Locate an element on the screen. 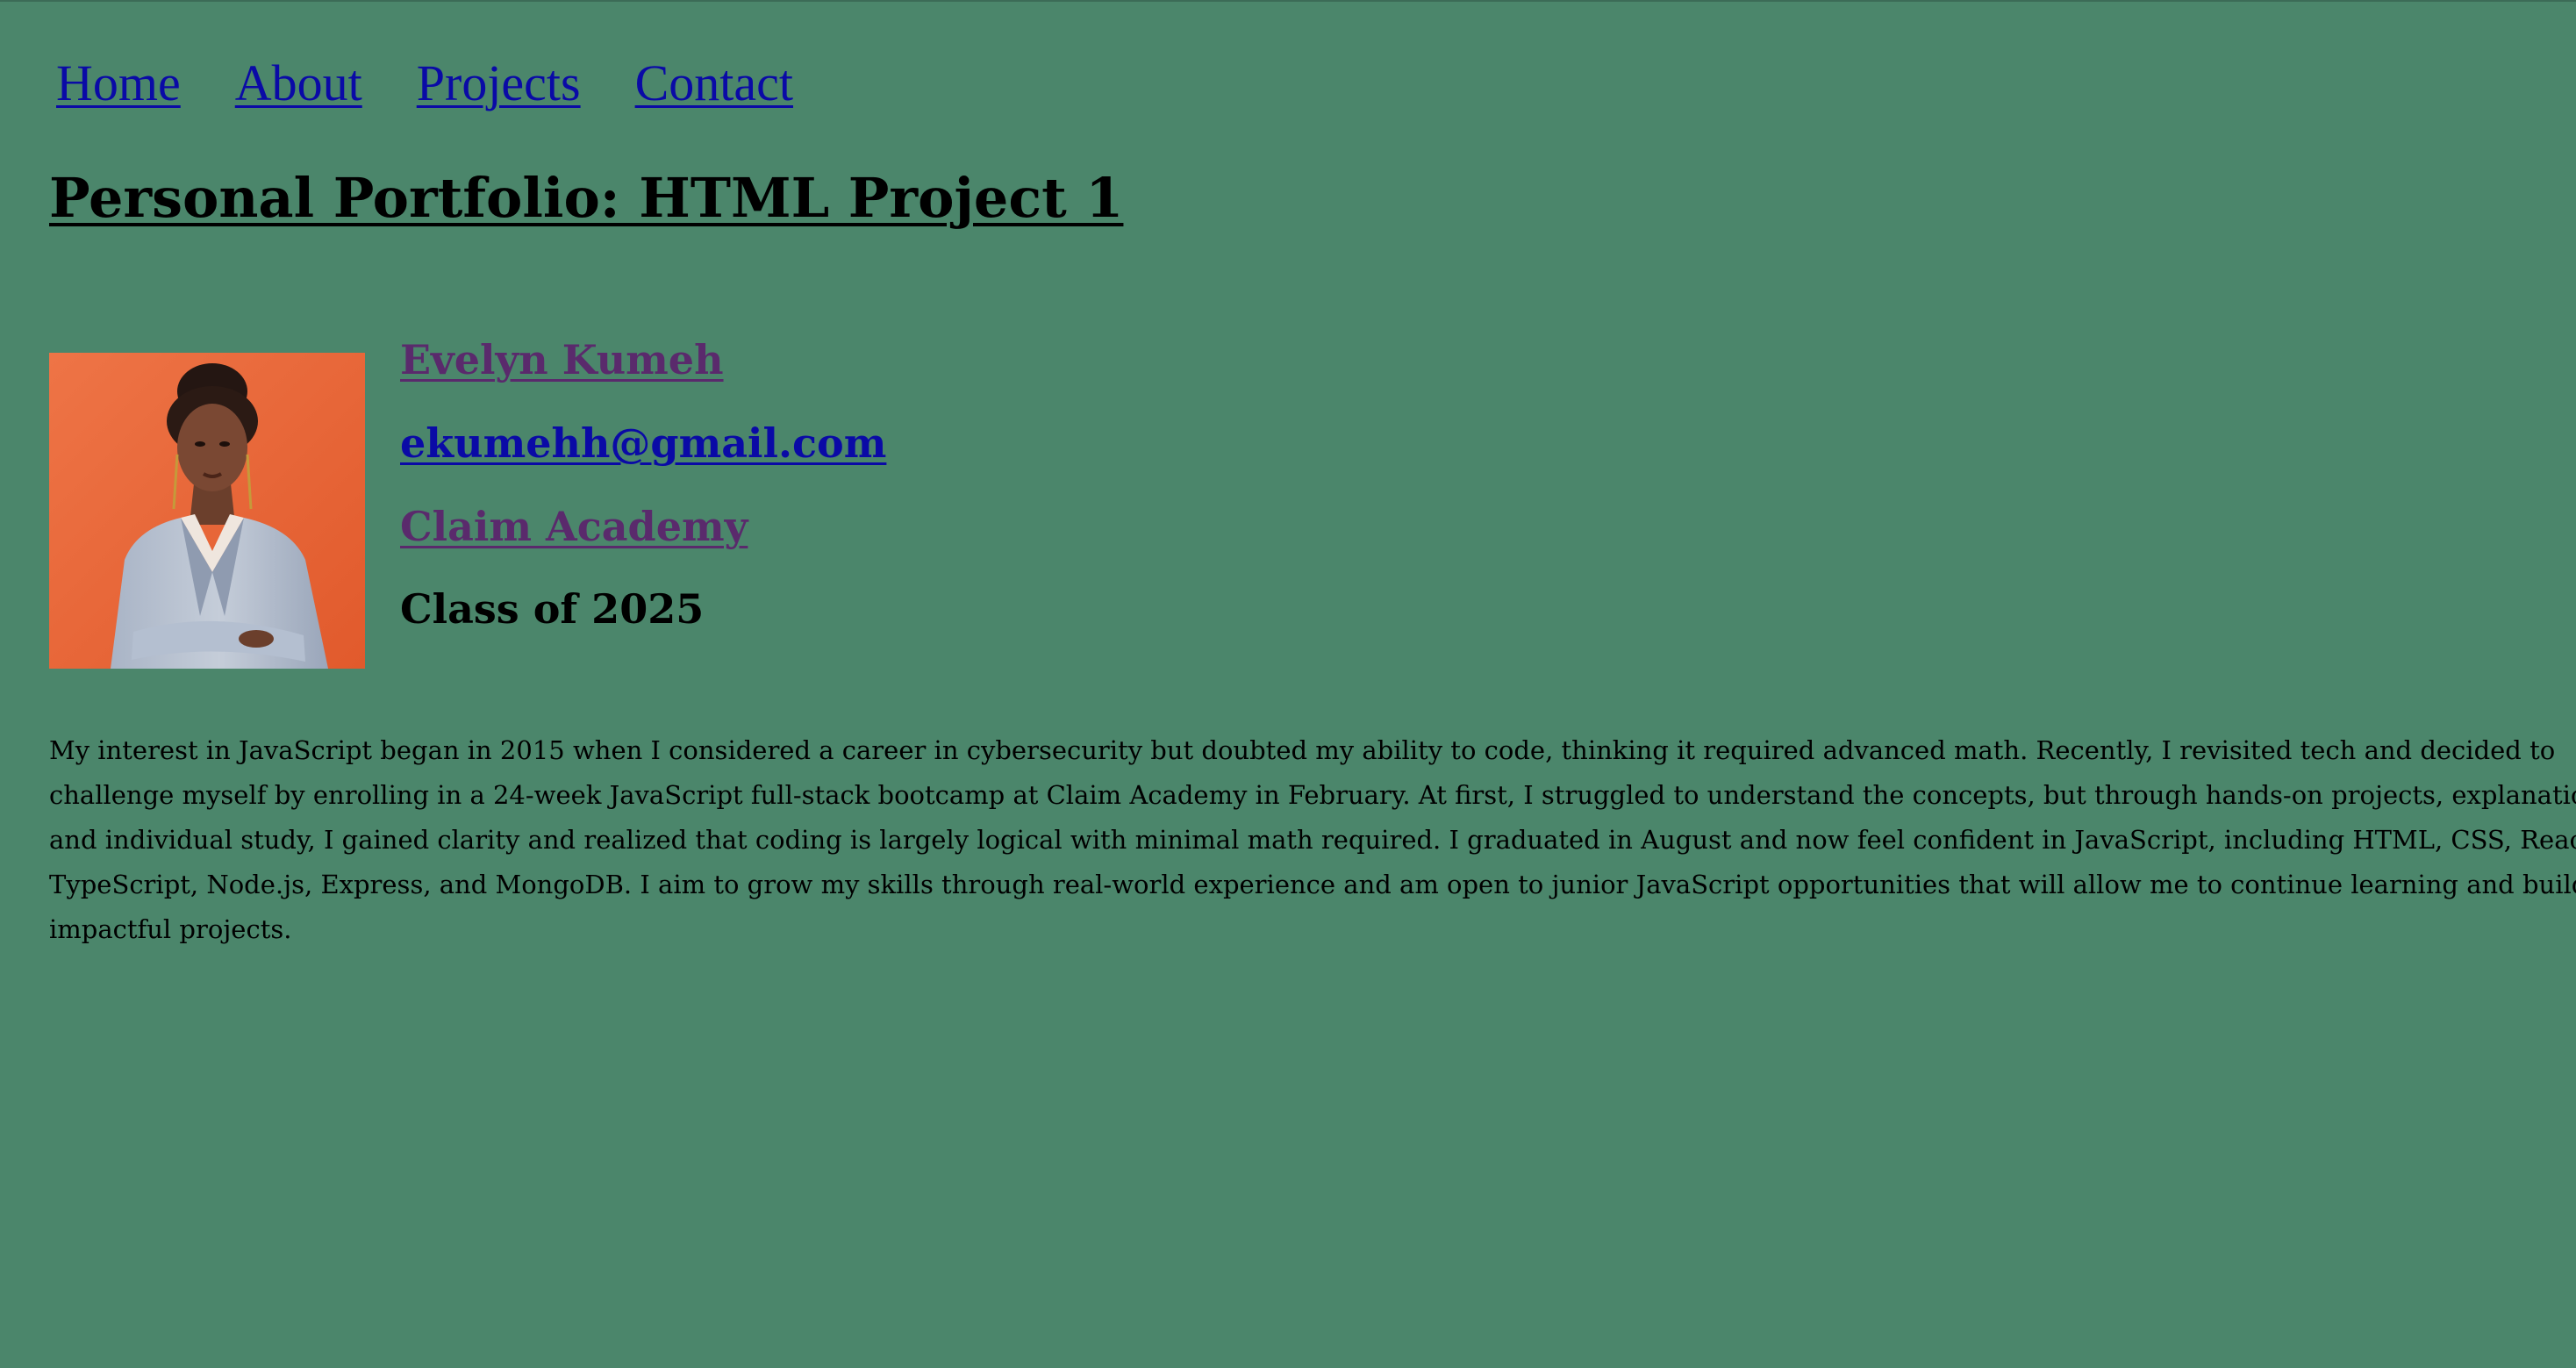 The image size is (2576, 1368). portrait-icon is located at coordinates (207, 511).